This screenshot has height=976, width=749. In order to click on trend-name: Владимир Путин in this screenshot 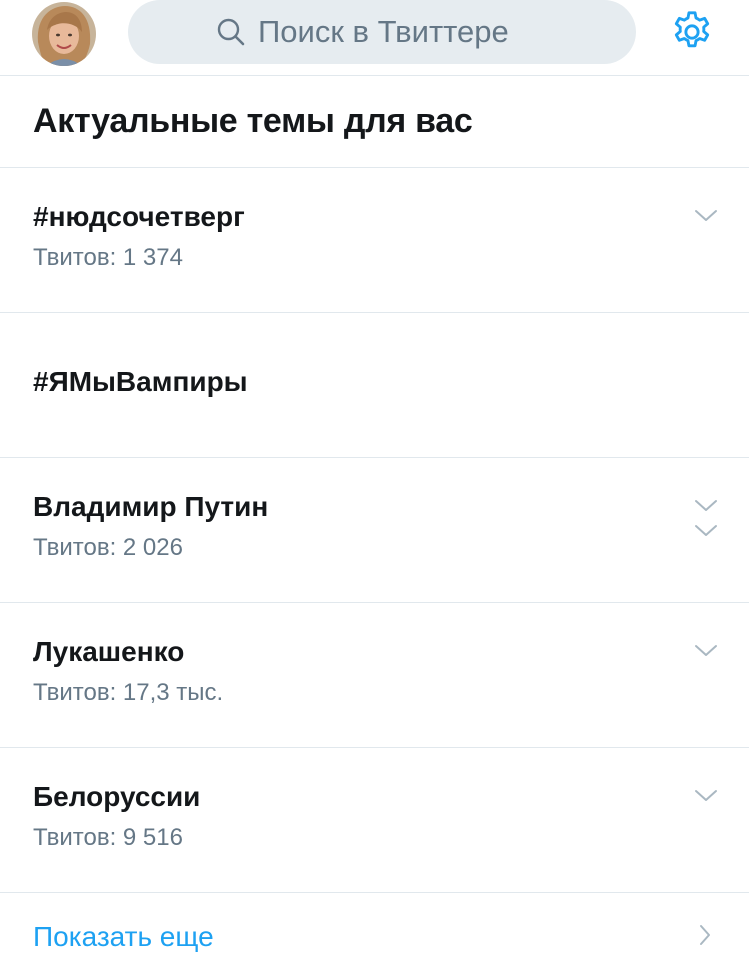, I will do `click(151, 506)`.